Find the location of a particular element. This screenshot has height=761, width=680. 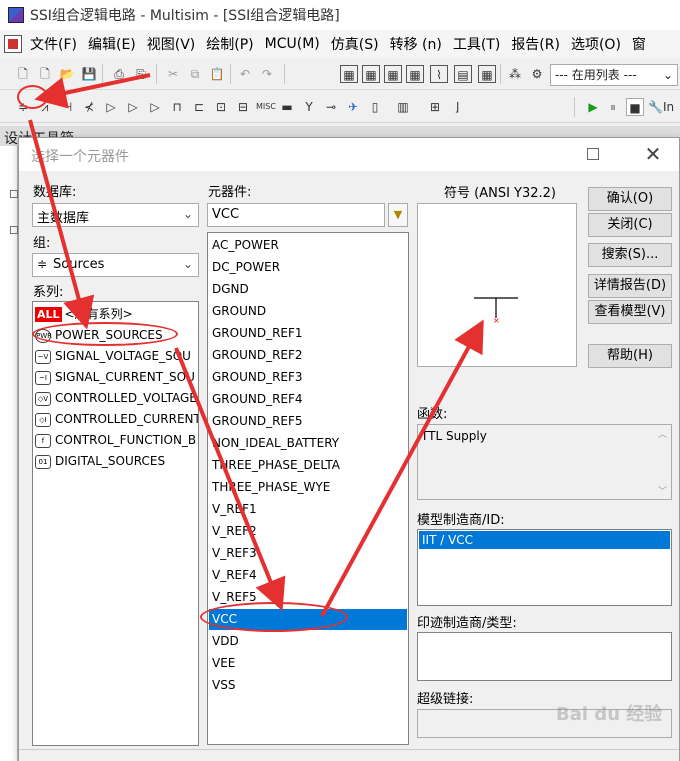

arrow-to-power-sources is located at coordinates (61, 224).